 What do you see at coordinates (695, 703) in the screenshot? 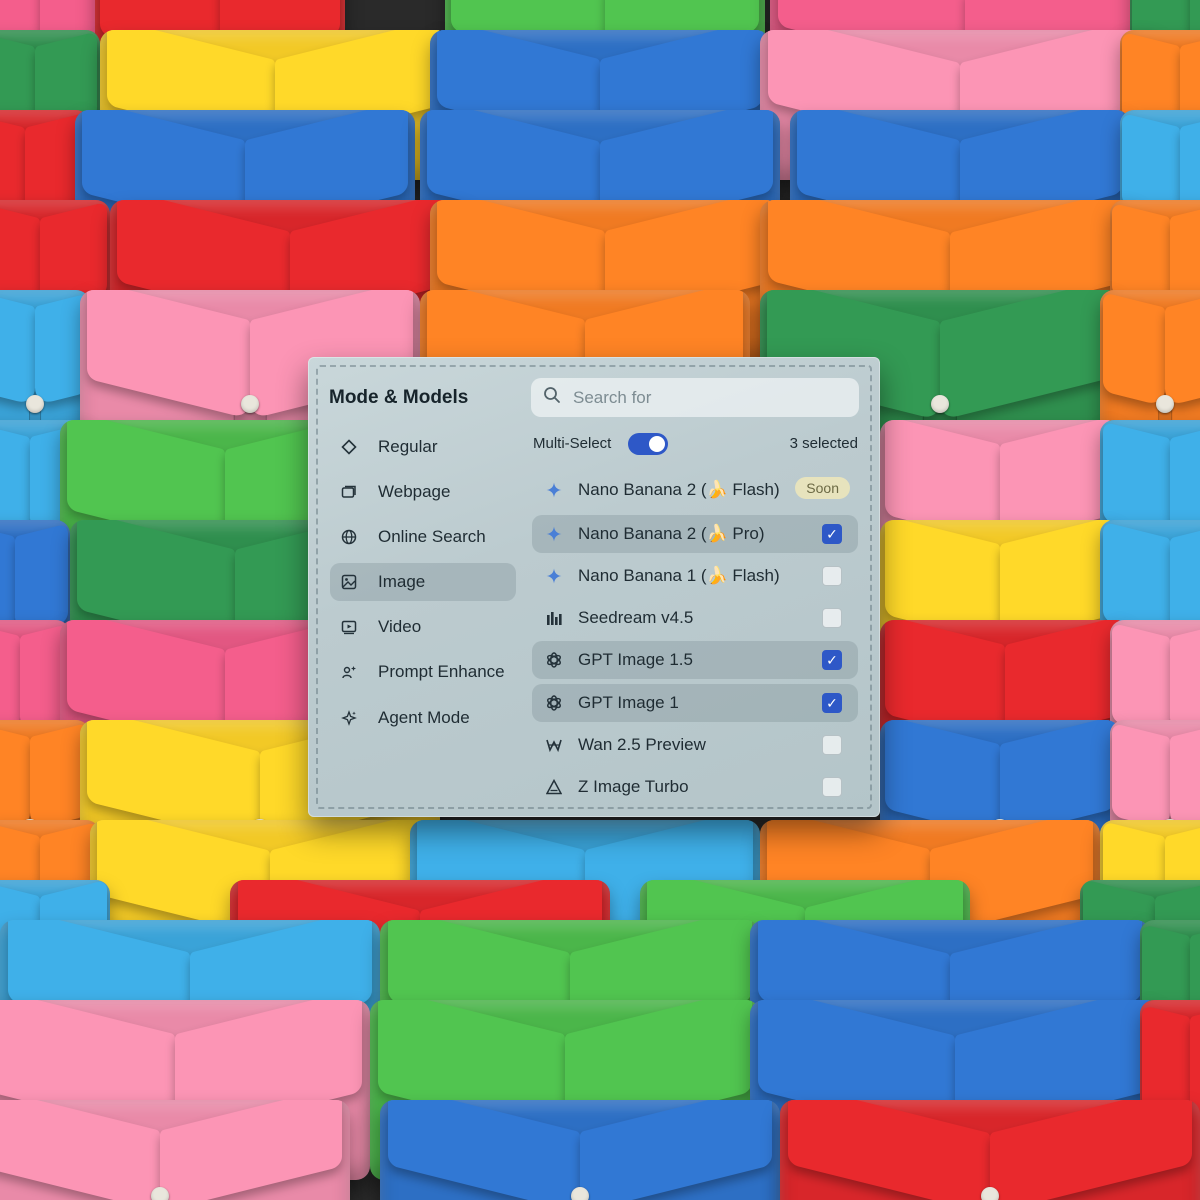
I see `model-row-gpt-image-1: GPT Image 1 ✓` at bounding box center [695, 703].